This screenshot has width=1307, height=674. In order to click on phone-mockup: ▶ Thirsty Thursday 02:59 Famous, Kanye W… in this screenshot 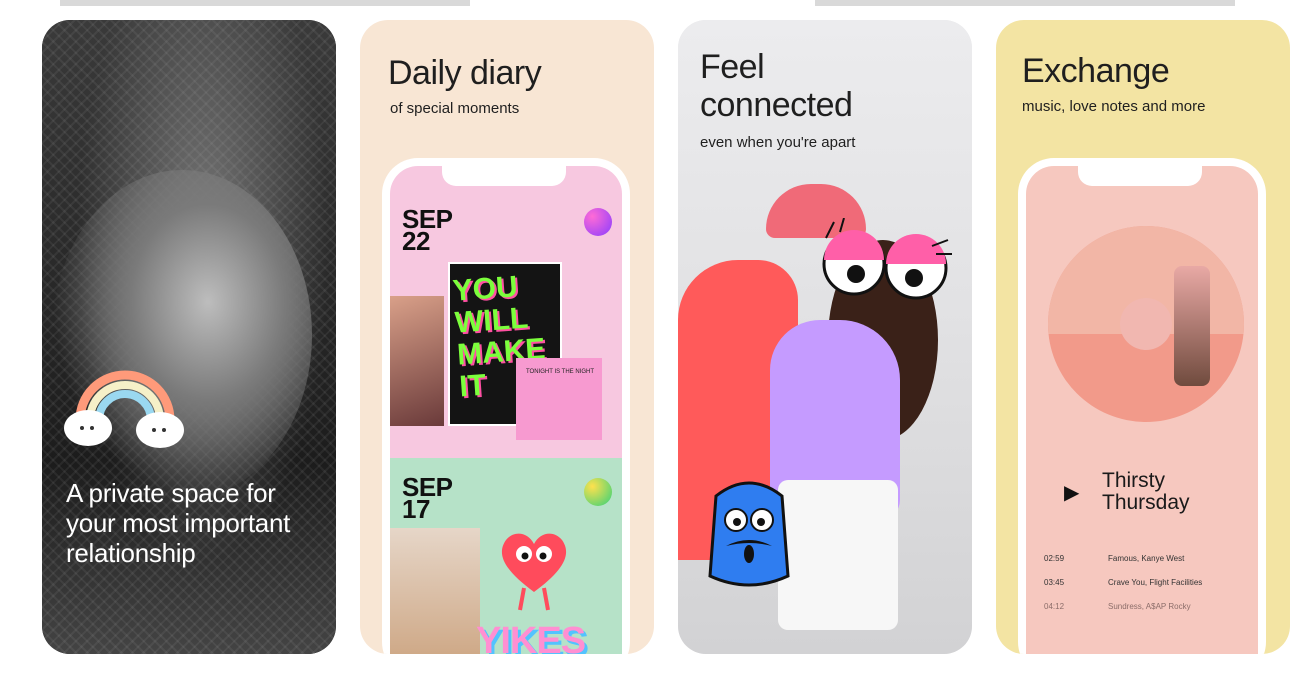, I will do `click(1142, 406)`.